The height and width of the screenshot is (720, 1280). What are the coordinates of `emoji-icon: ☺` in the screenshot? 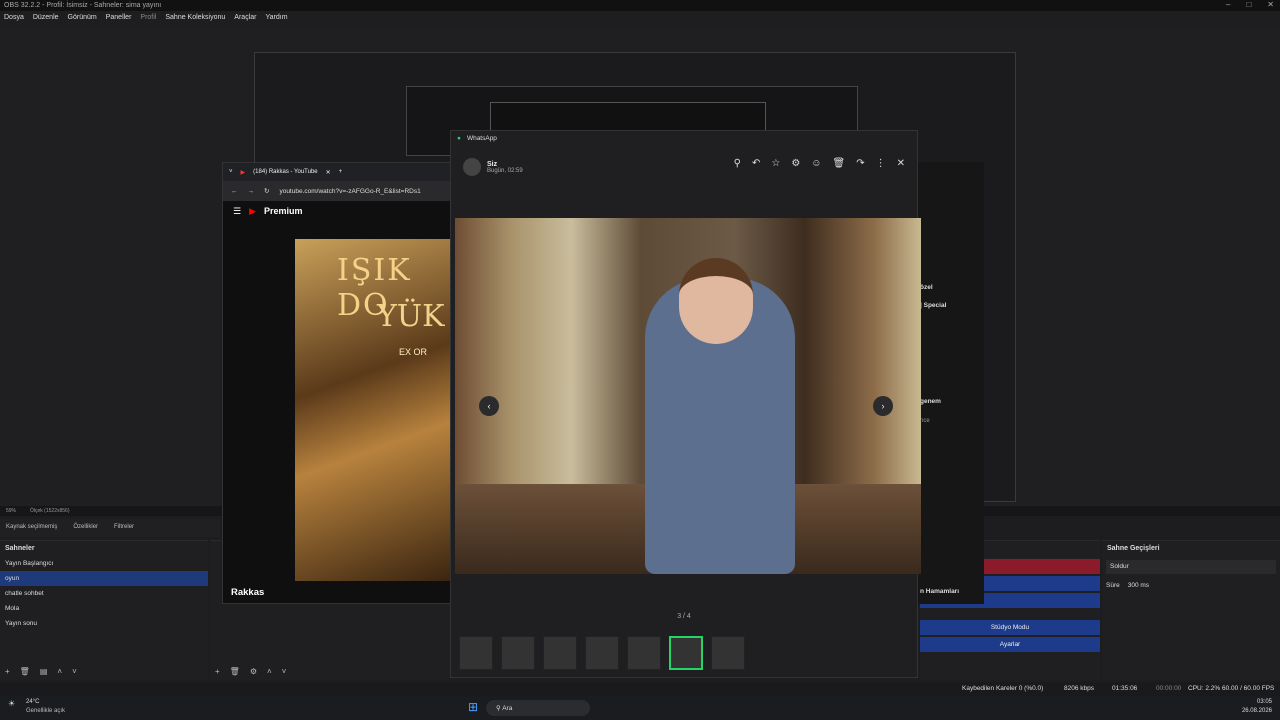 It's located at (816, 163).